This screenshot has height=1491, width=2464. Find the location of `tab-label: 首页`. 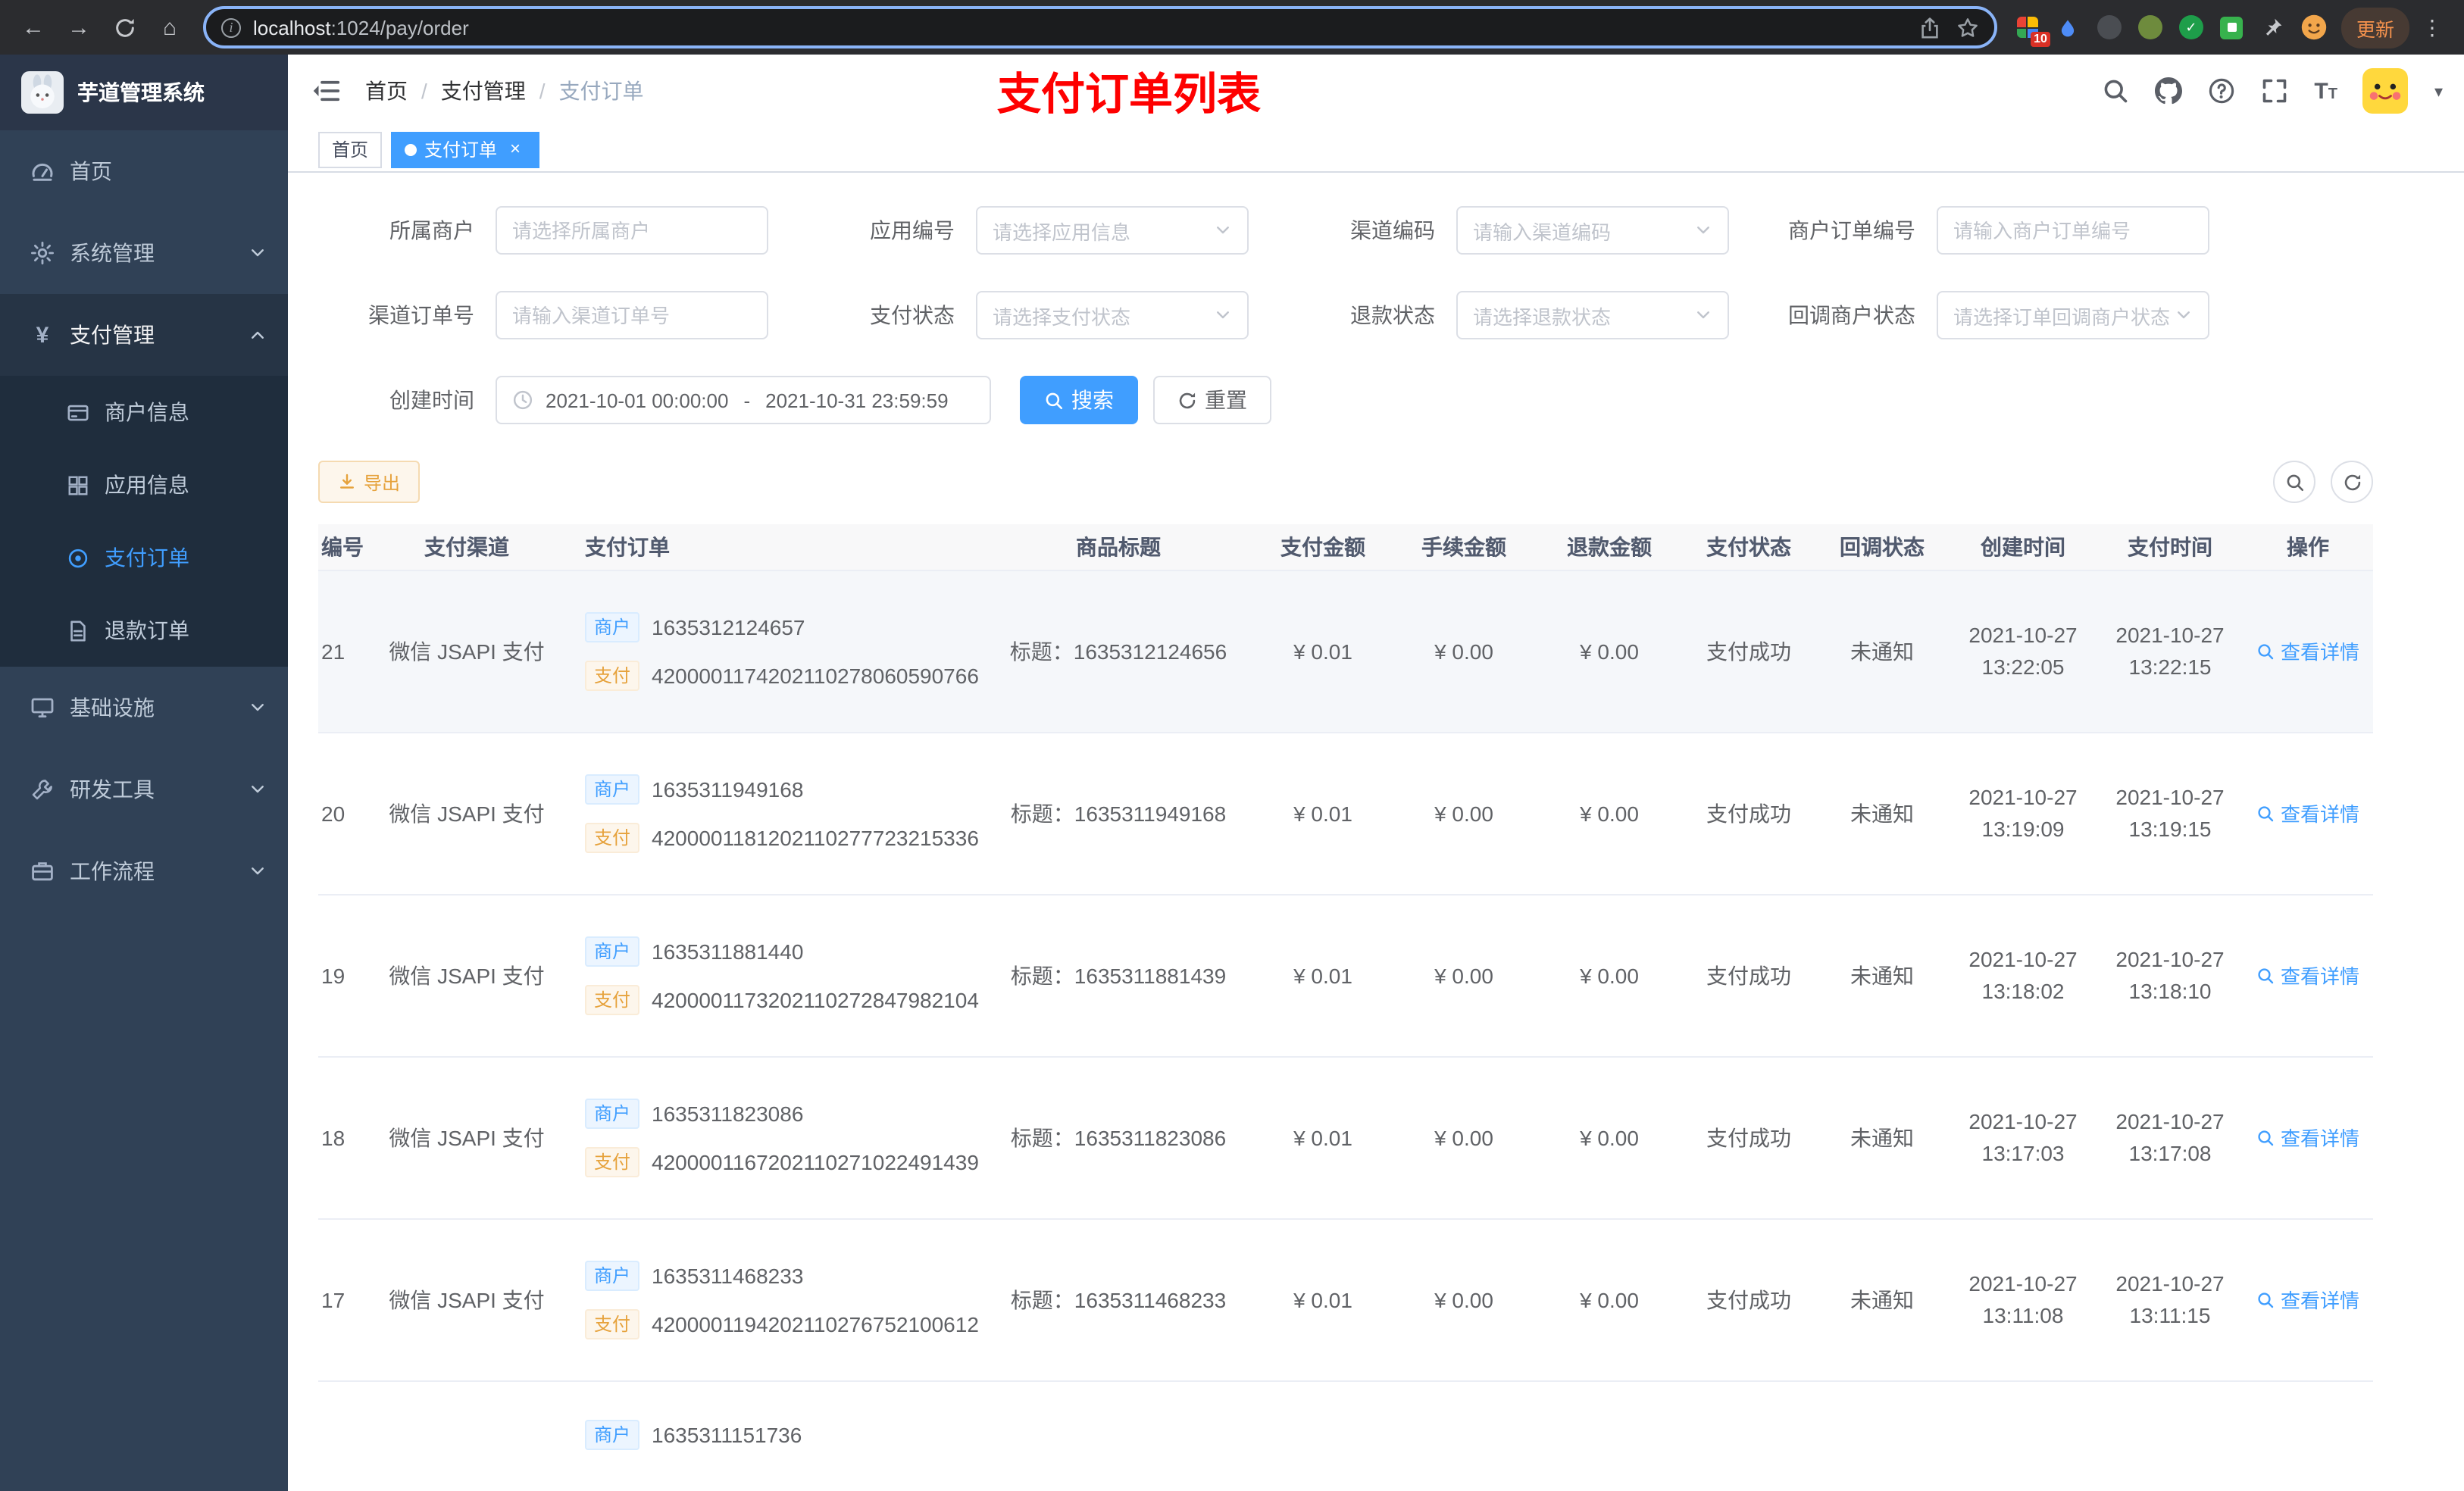

tab-label: 首页 is located at coordinates (350, 150).